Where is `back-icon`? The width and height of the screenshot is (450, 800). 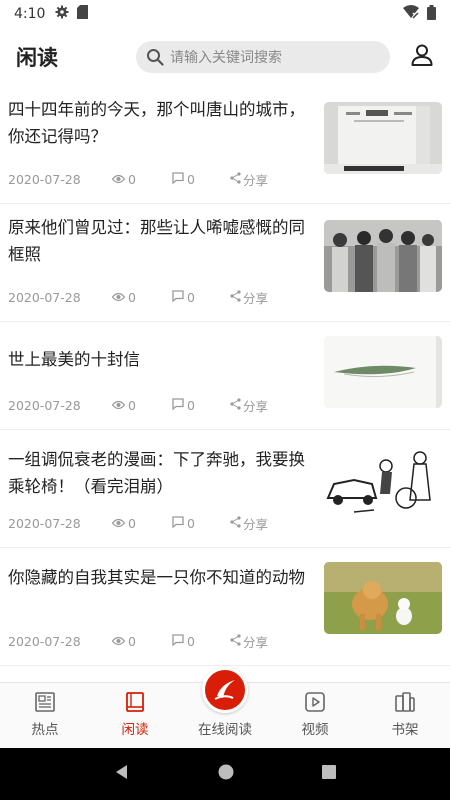
back-icon is located at coordinates (122, 774).